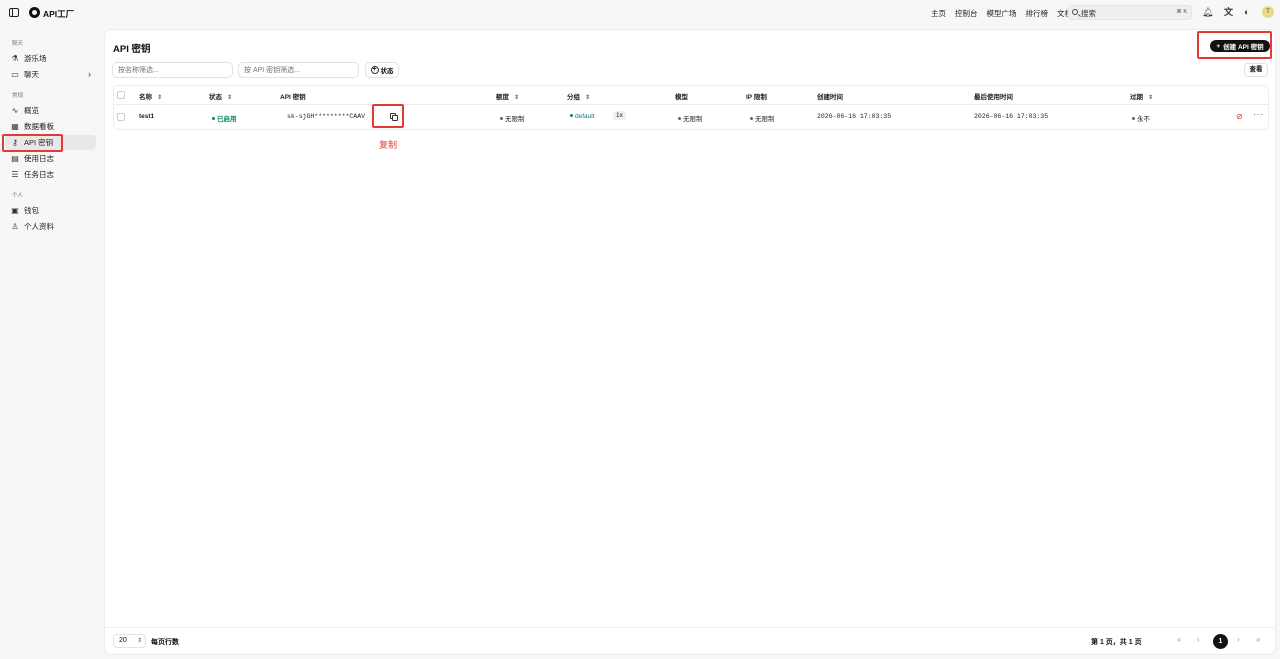 The height and width of the screenshot is (659, 1280). Describe the element at coordinates (172, 70) in the screenshot. I see `filter-name-input` at that location.